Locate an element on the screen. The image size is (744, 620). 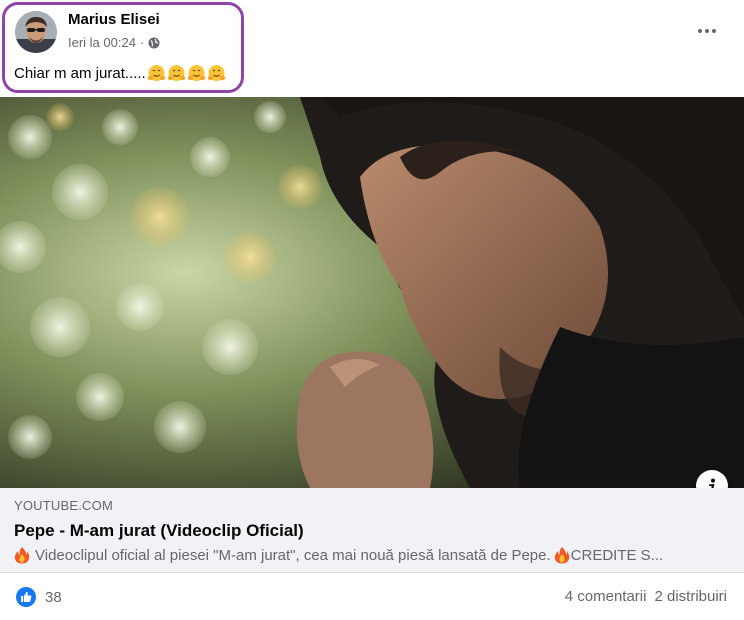
engagement-counts: 4 comentarii 2 distribuiri is located at coordinates (646, 596).